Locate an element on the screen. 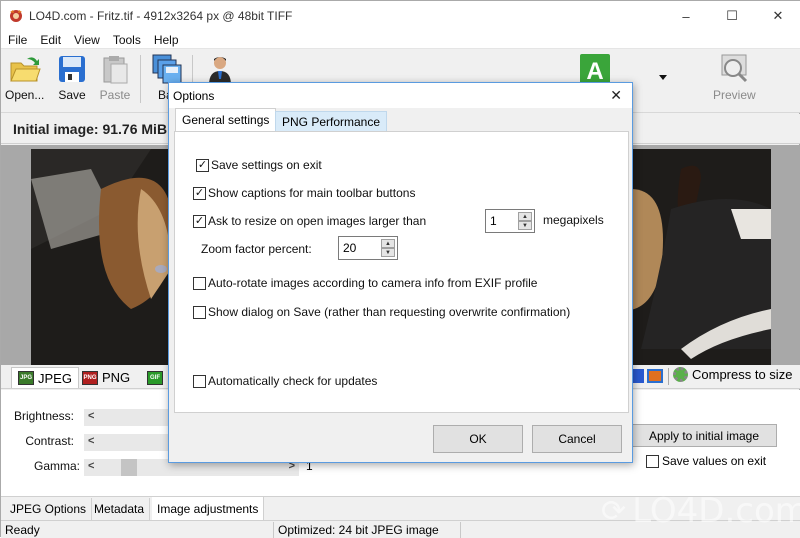  app-logo-icon is located at coordinates (16, 16).